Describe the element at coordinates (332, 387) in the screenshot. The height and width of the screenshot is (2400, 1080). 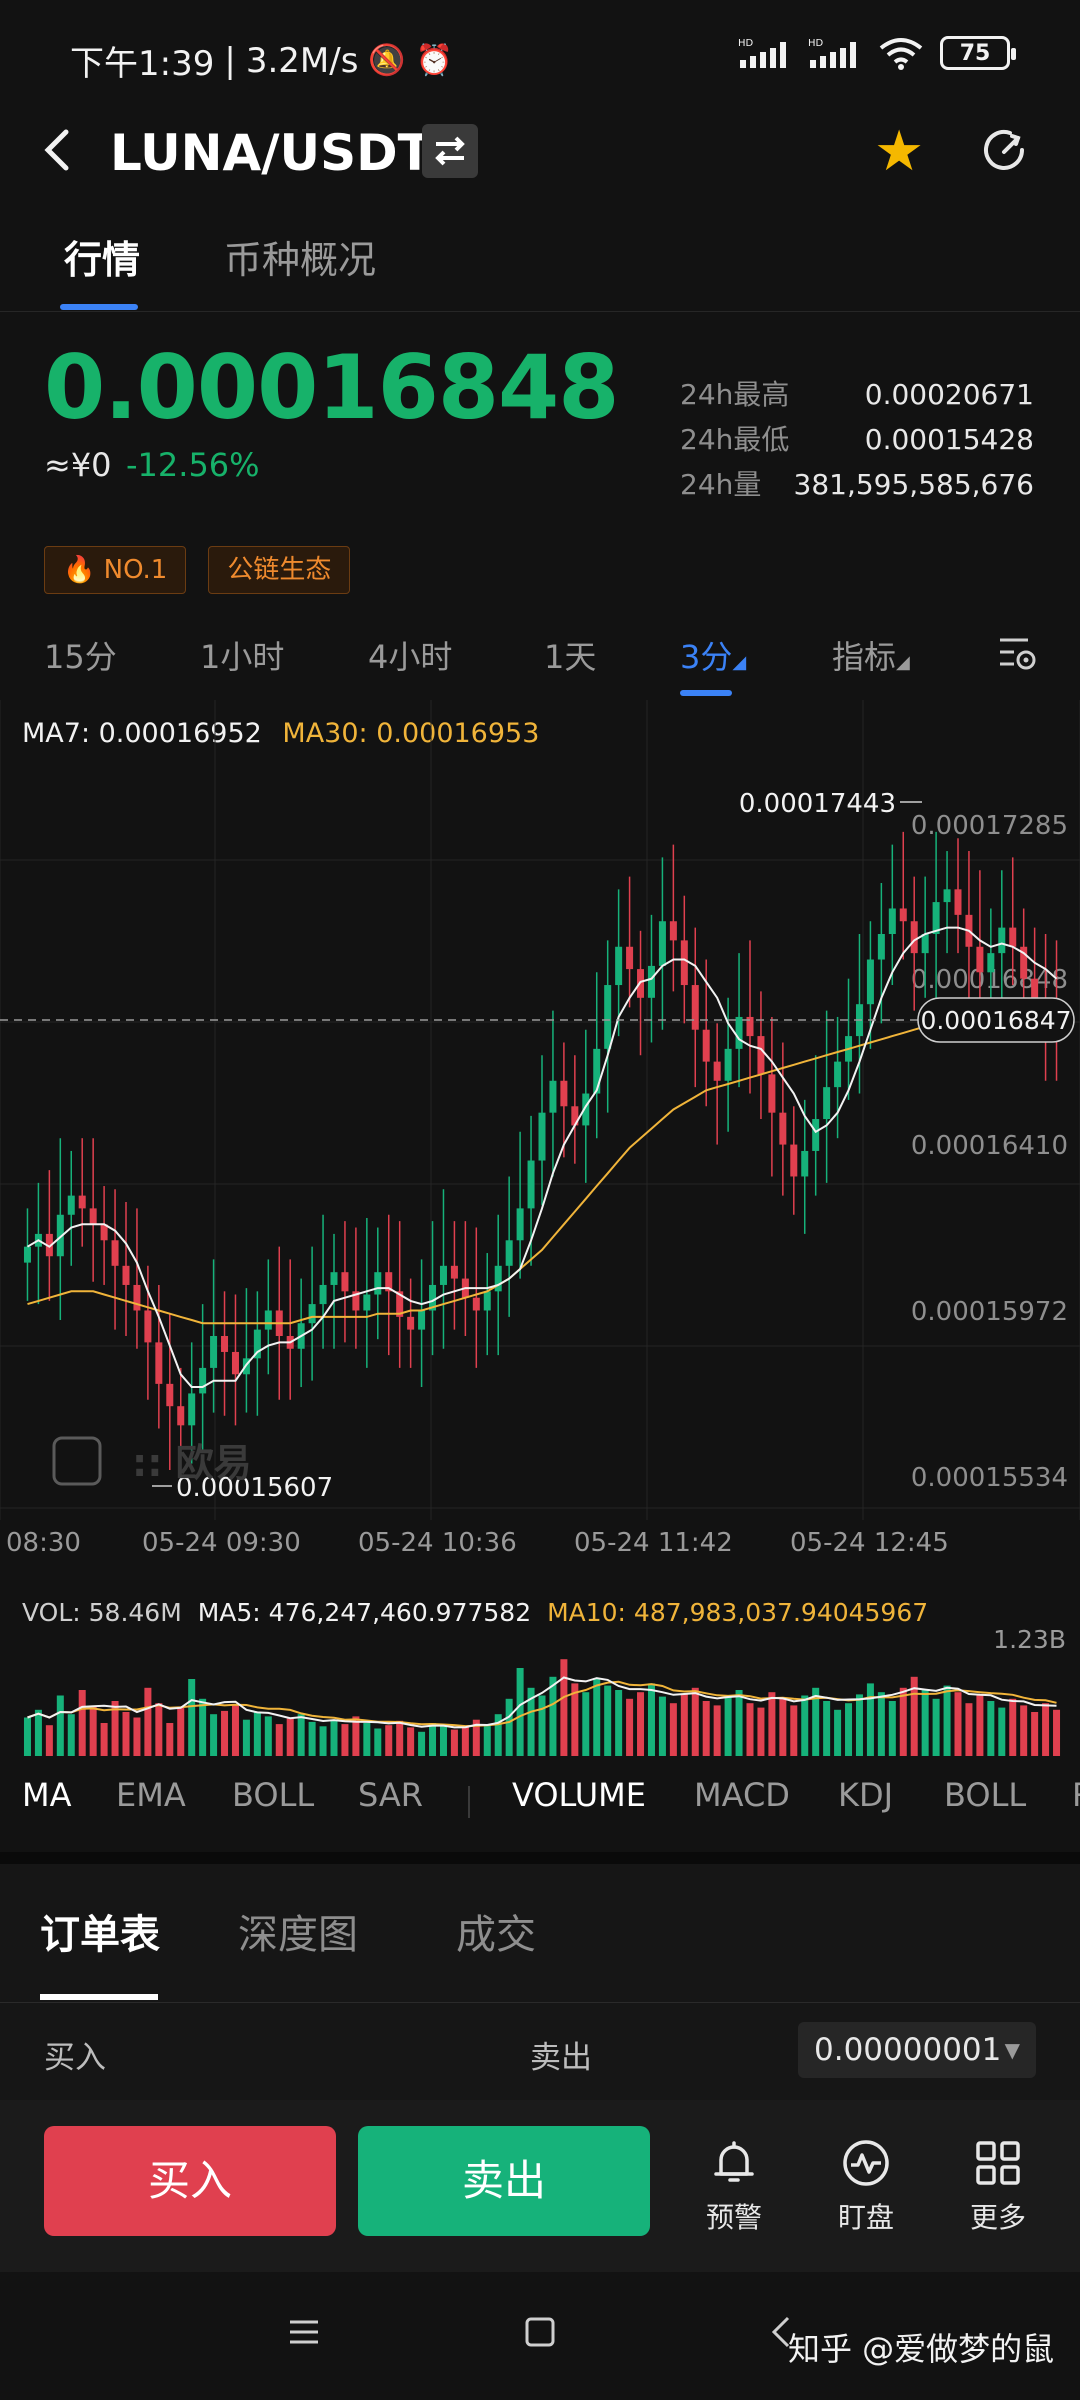
I see `last-price: 0.00016848` at that location.